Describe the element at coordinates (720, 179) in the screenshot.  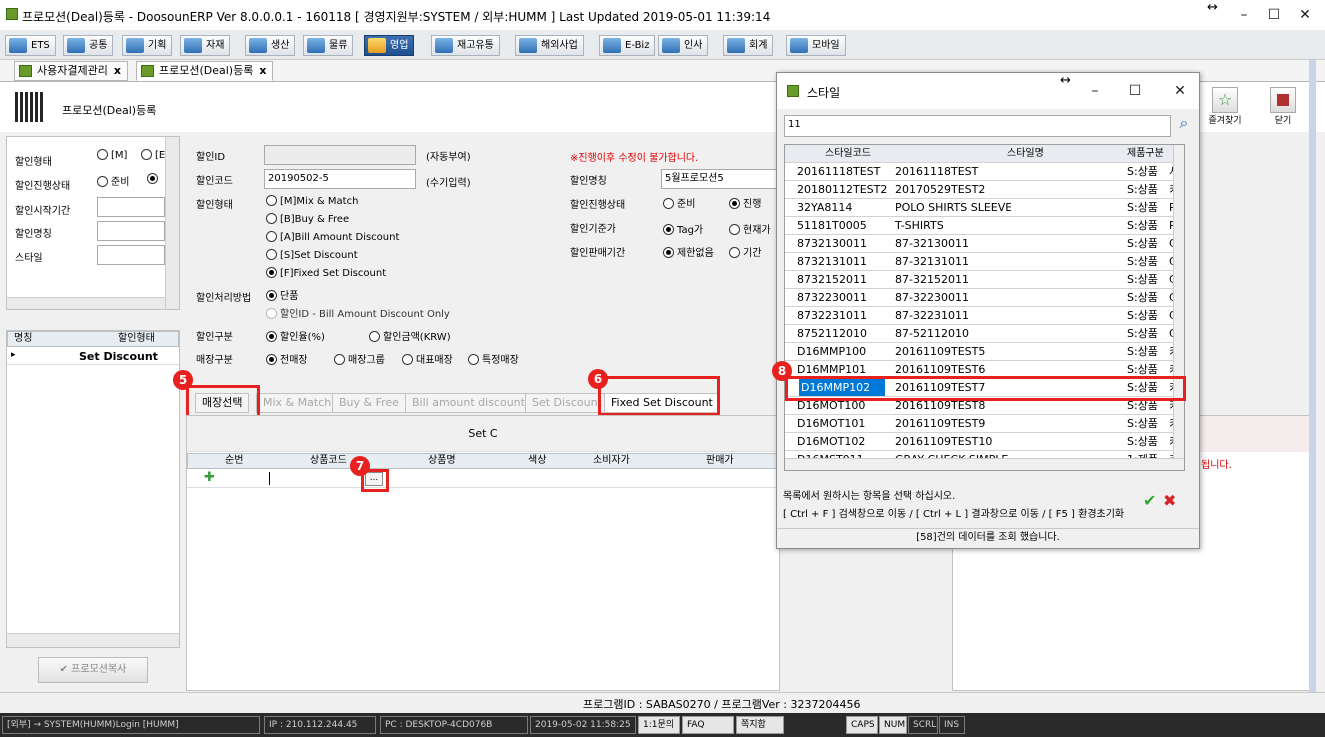
I see `discount-name-input: 5월프로모션5` at that location.